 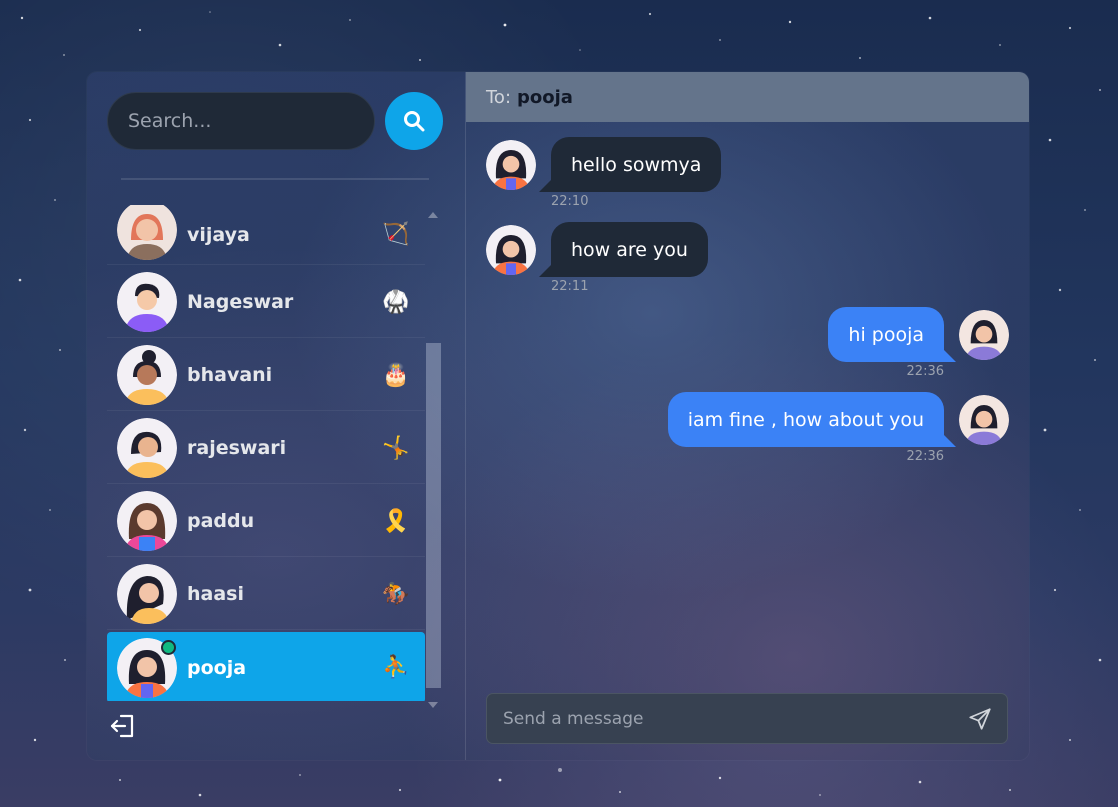 I want to click on search-input, so click(x=241, y=121).